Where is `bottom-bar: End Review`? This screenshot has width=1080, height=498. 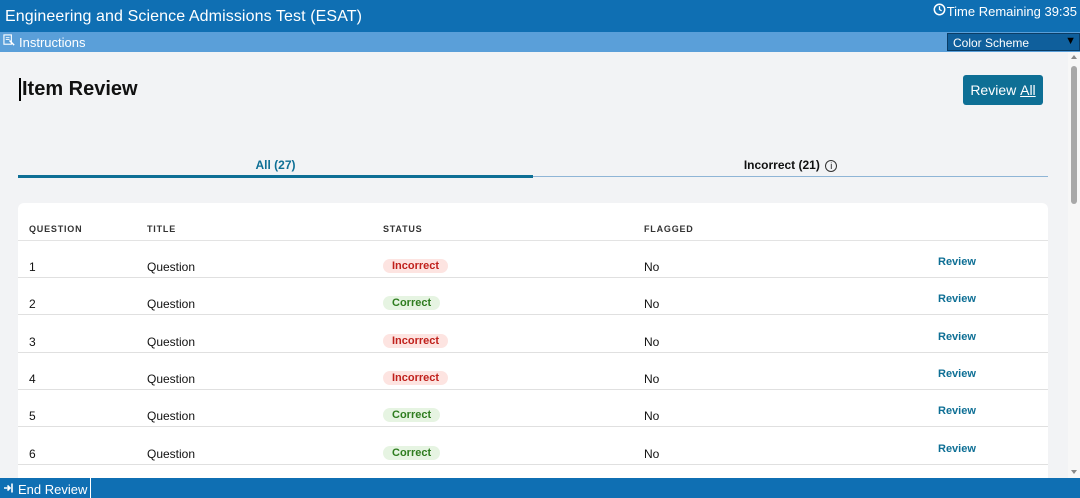 bottom-bar: End Review is located at coordinates (540, 488).